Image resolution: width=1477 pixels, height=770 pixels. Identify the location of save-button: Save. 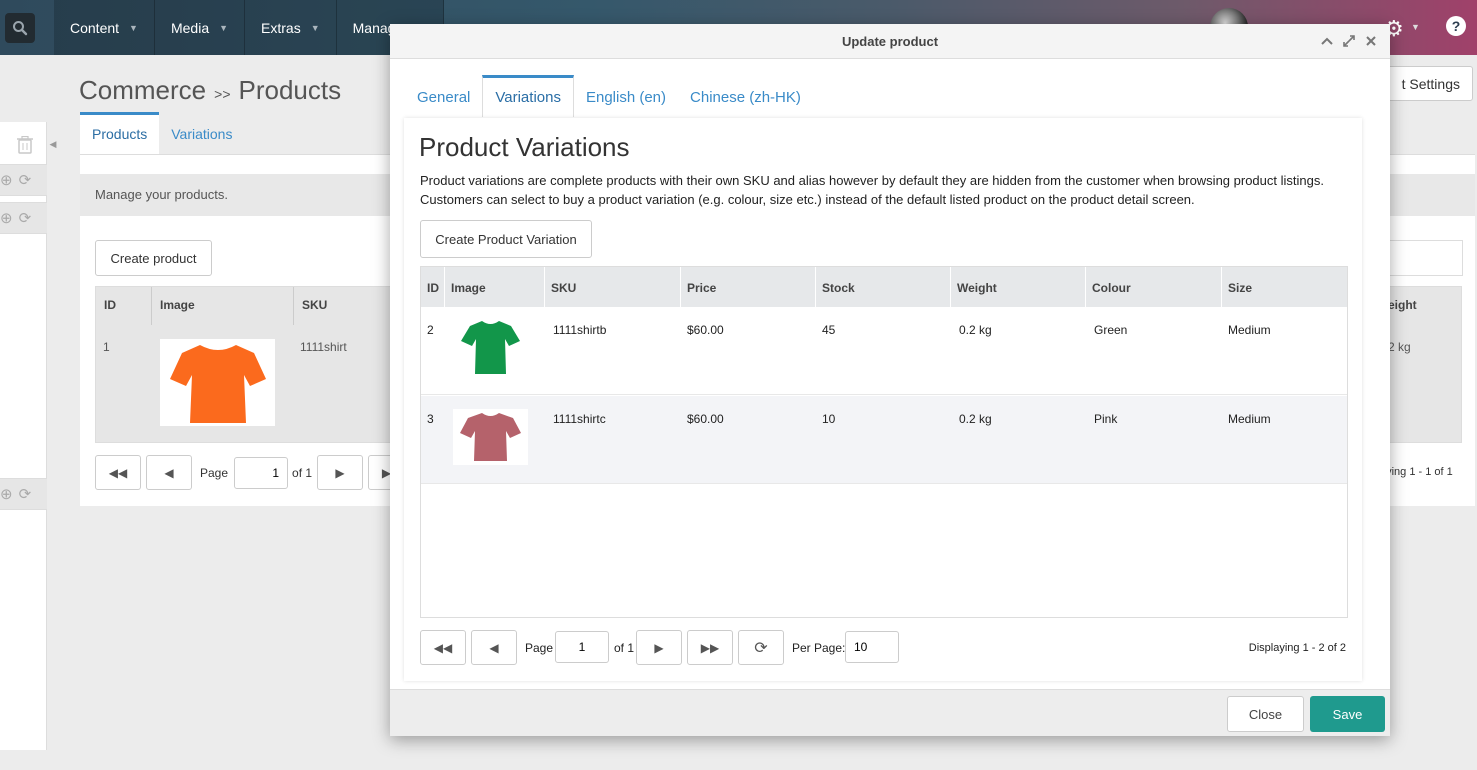
(1347, 714).